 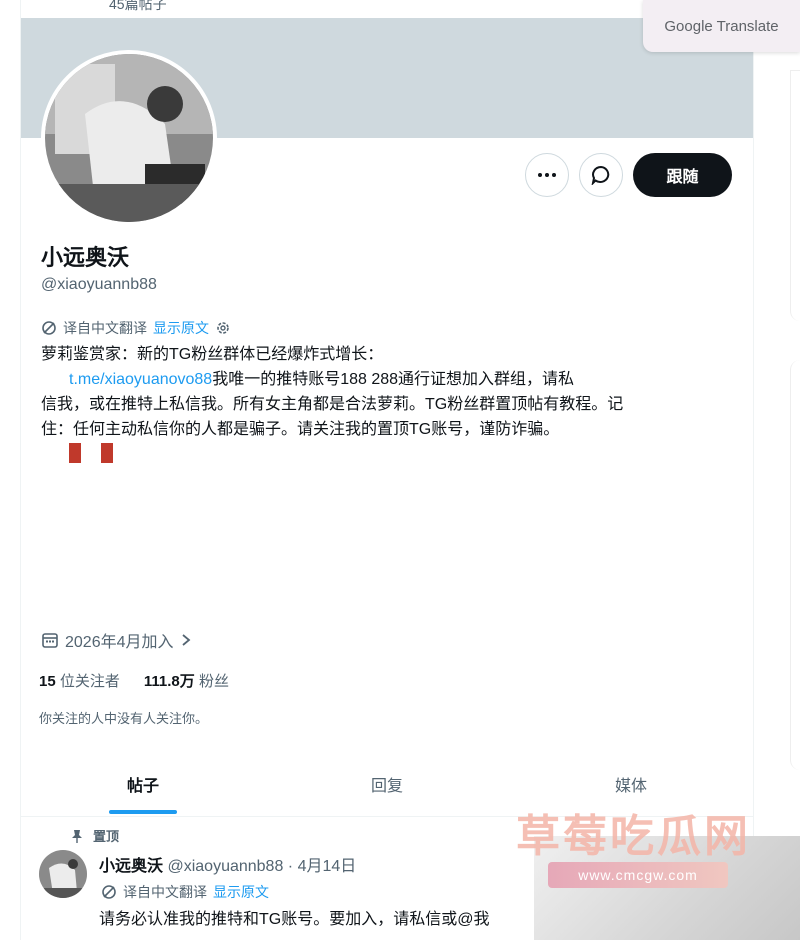 What do you see at coordinates (332, 404) in the screenshot?
I see `bio-line: 信我，或在推特上私信我。所有女主角都是合法萝莉。TG粉丝群置顶帖有教程。记` at bounding box center [332, 404].